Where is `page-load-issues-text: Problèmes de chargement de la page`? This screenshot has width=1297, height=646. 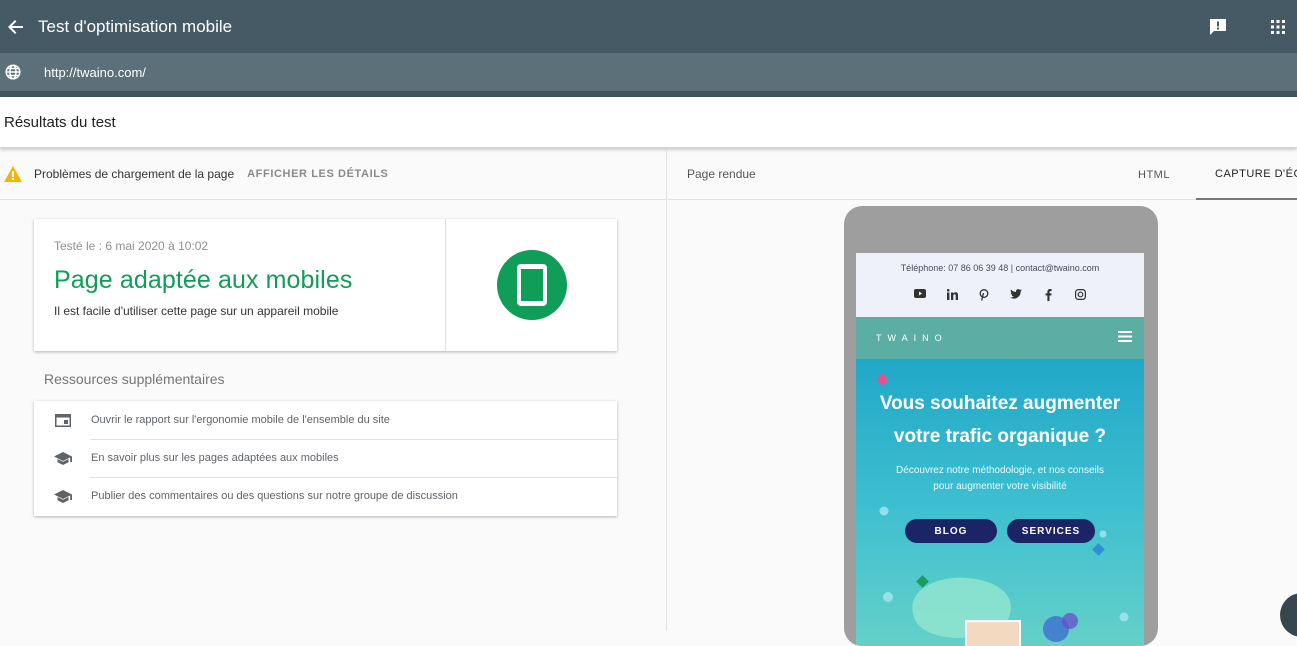
page-load-issues-text: Problèmes de chargement de la page is located at coordinates (134, 174).